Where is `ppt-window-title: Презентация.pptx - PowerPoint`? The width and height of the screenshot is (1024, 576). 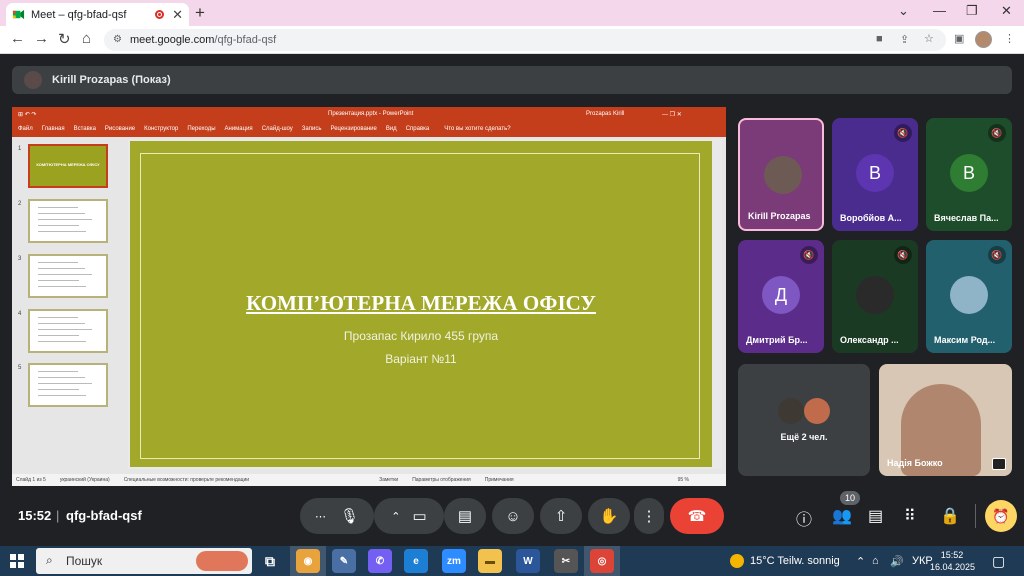
ppt-window-title: Презентация.pptx - PowerPoint is located at coordinates (371, 114).